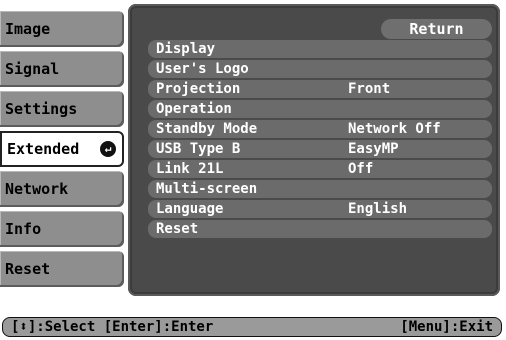  Describe the element at coordinates (37, 189) in the screenshot. I see `tab-network-label: Network` at that location.